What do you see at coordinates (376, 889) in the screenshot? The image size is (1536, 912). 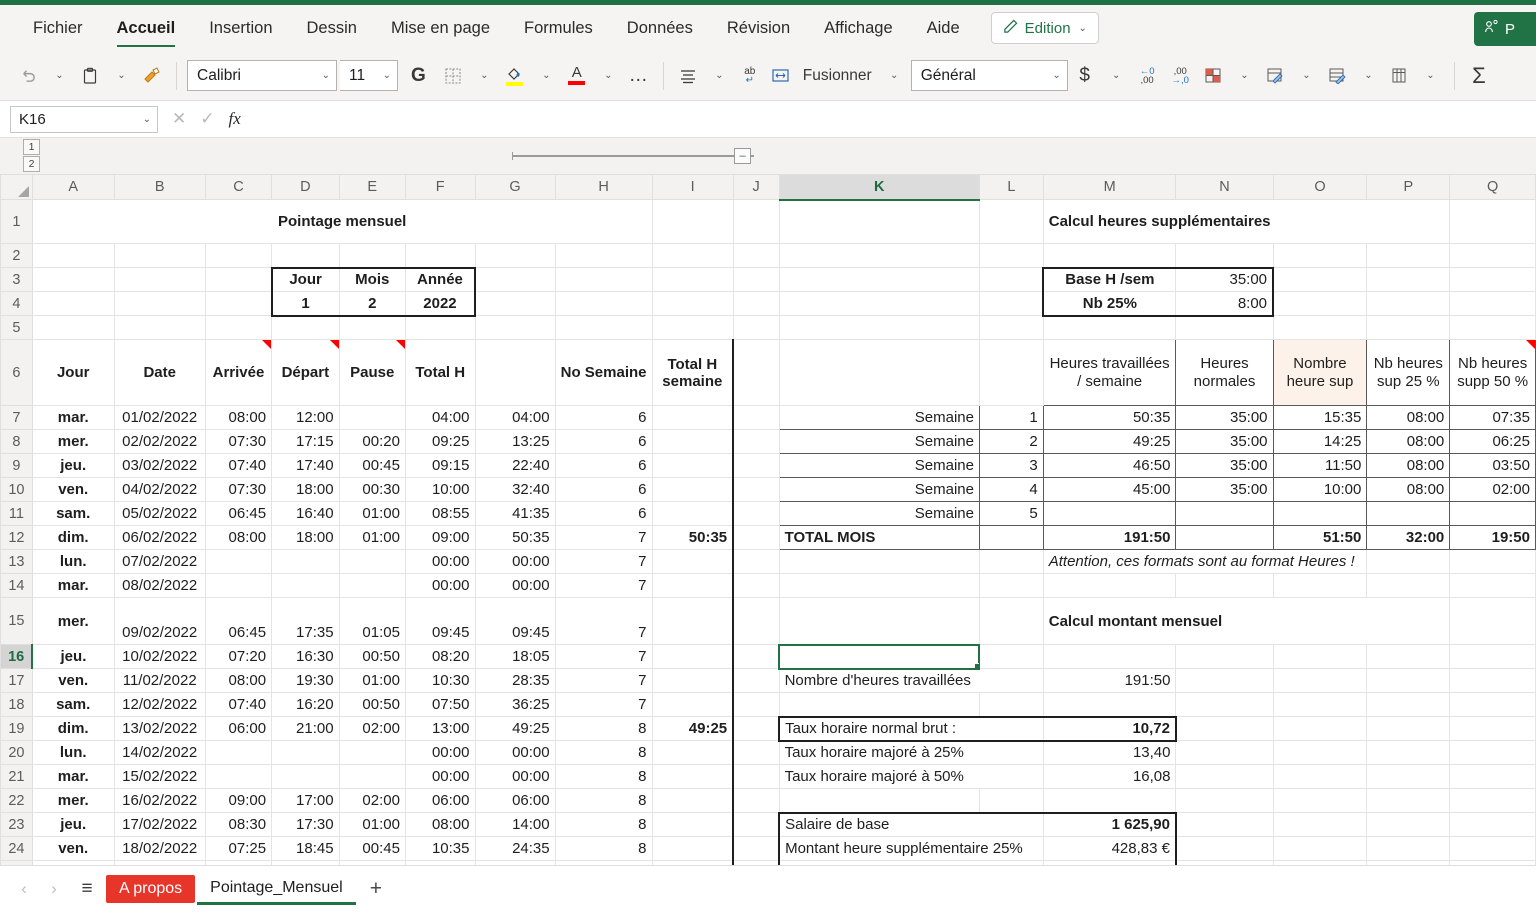 I see `add-sheet-button: +` at bounding box center [376, 889].